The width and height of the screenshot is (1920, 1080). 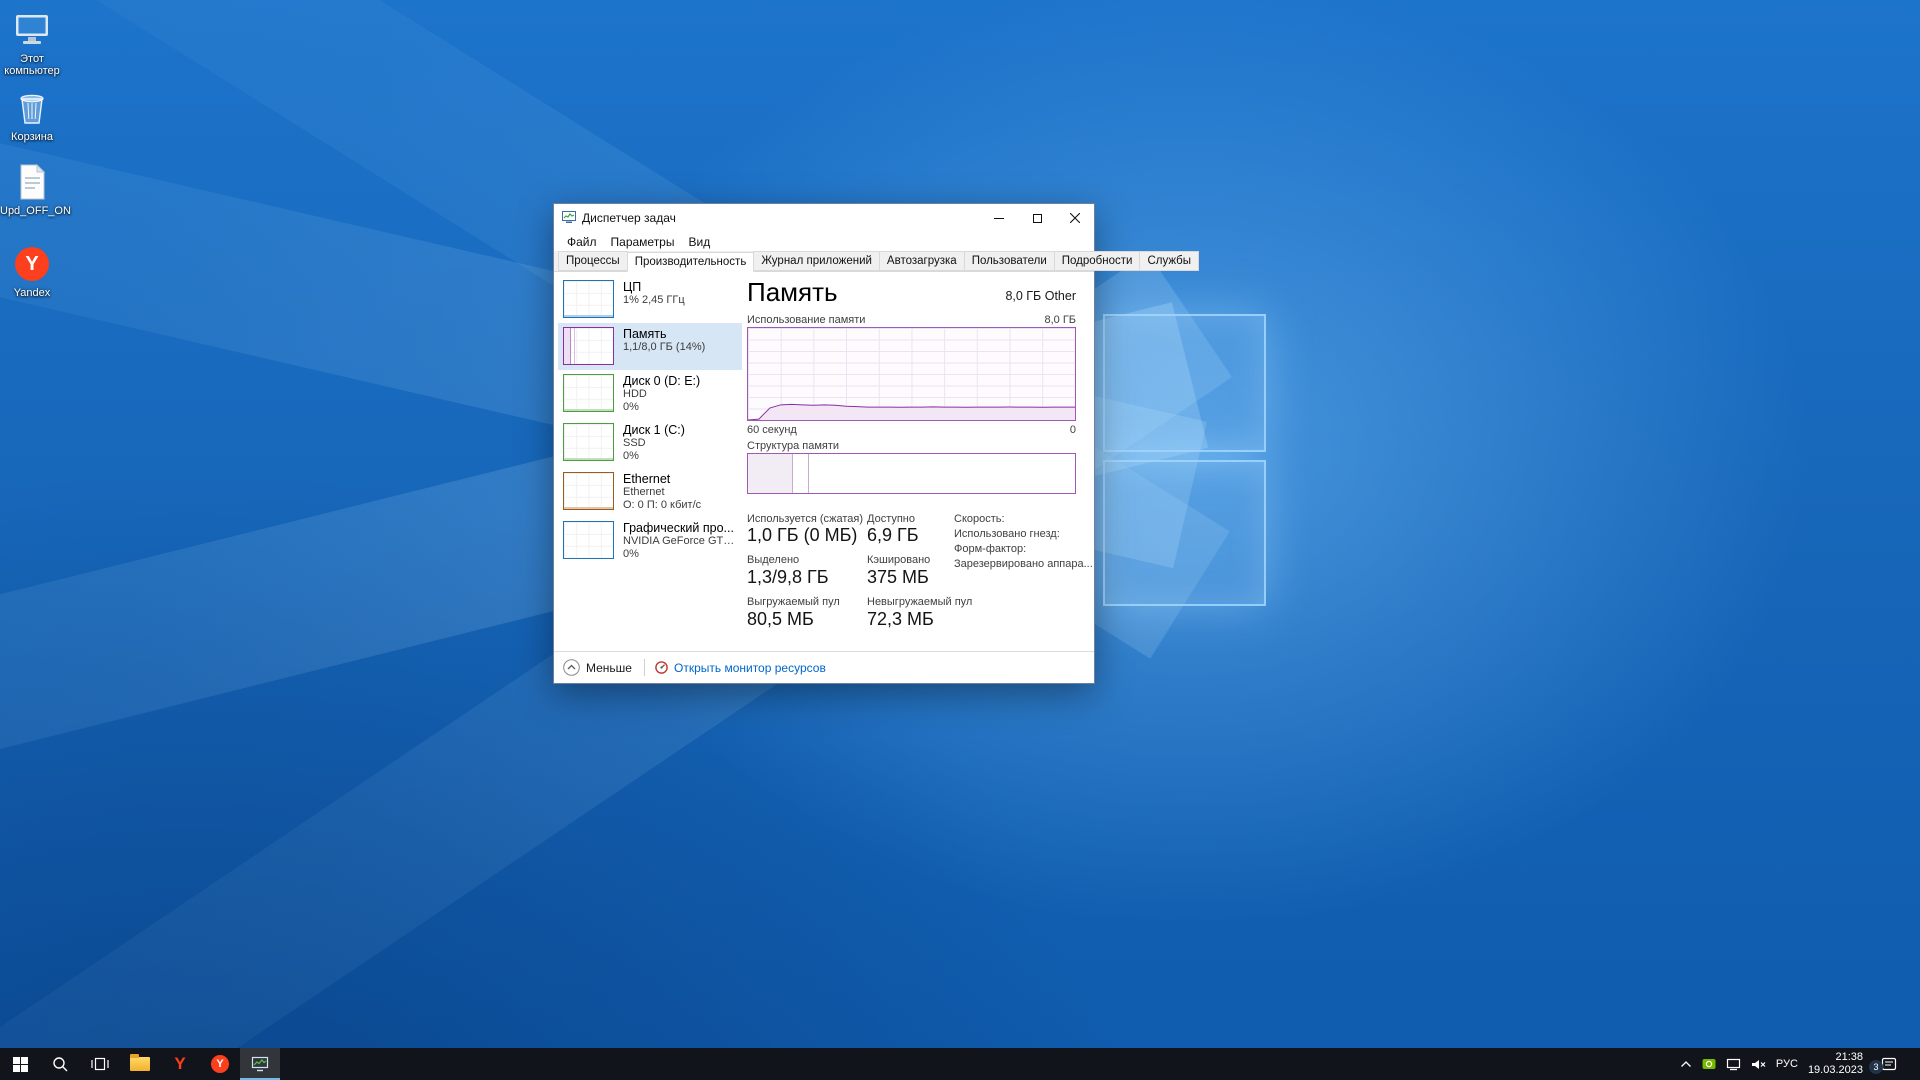 What do you see at coordinates (32, 30) in the screenshot?
I see `this-pc-icon` at bounding box center [32, 30].